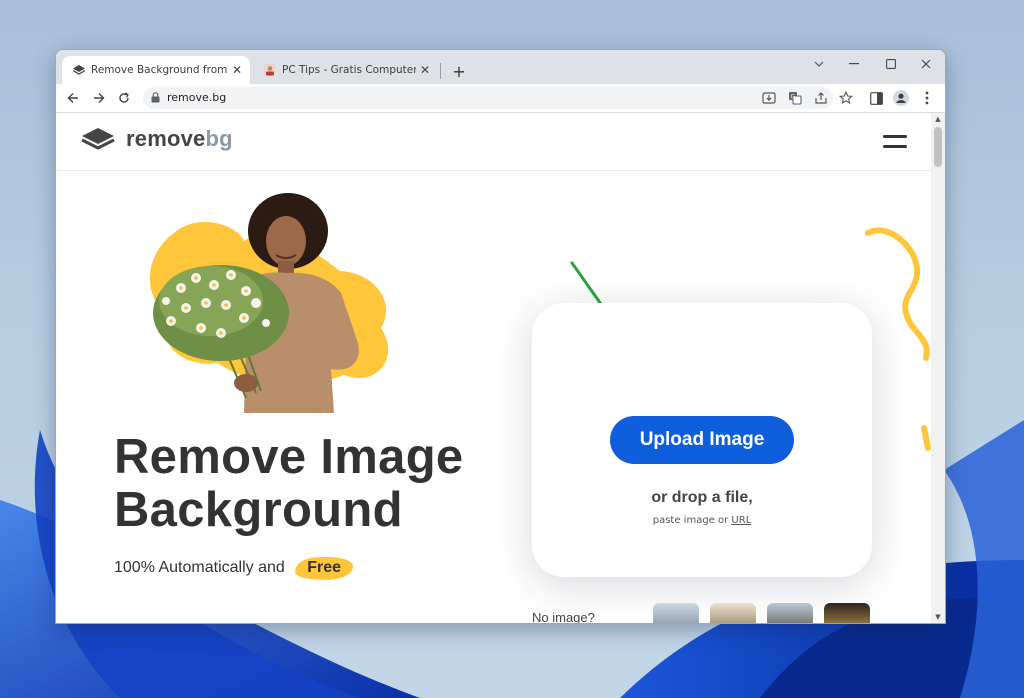 Image resolution: width=1024 pixels, height=698 pixels. Describe the element at coordinates (324, 568) in the screenshot. I see `free-badge: Free` at that location.